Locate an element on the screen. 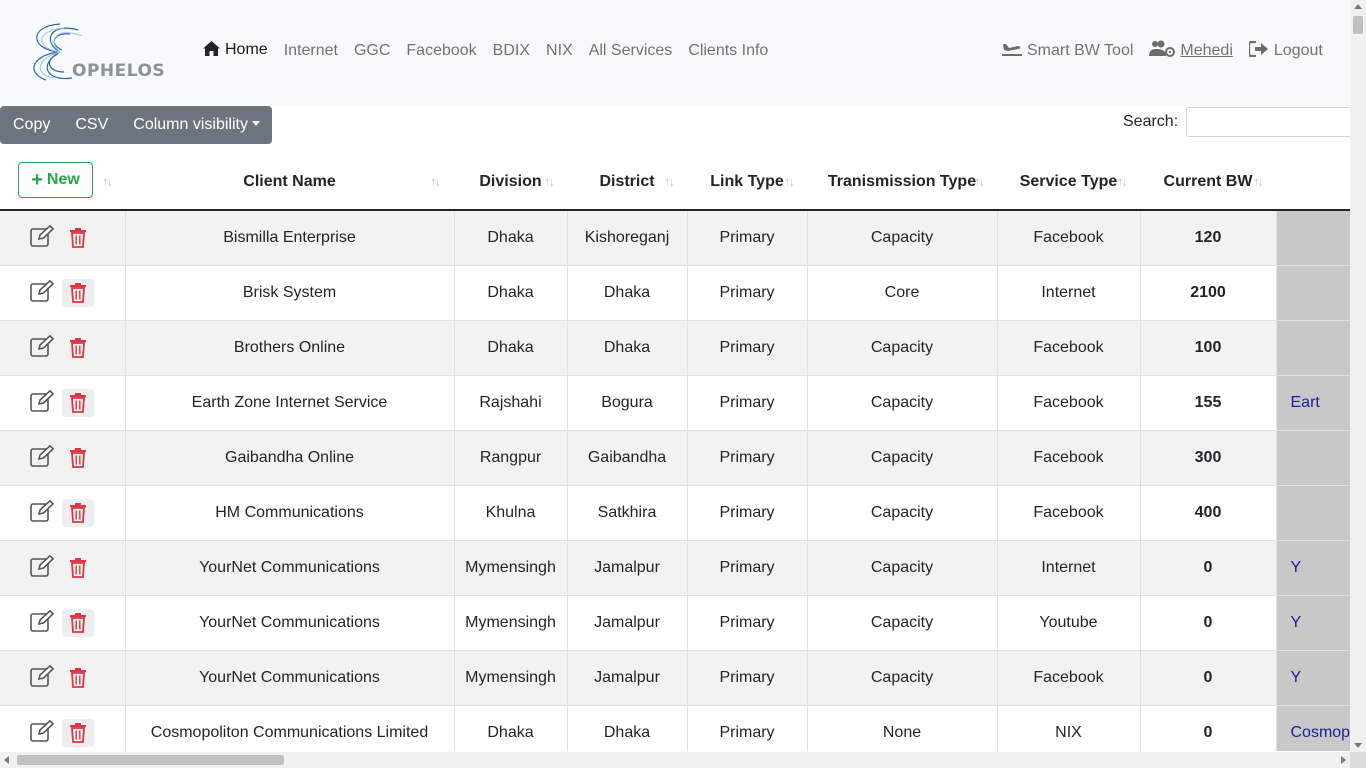 The width and height of the screenshot is (1366, 768). csv-button: CSV is located at coordinates (91, 125).